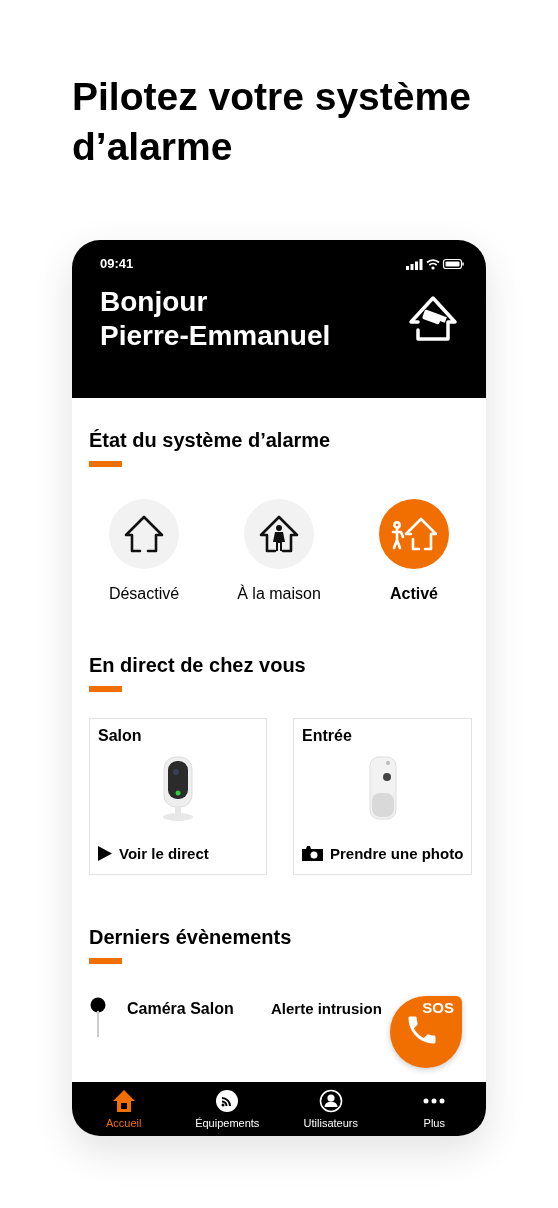 The image size is (558, 1208). I want to click on camera-name: Salon, so click(120, 736).